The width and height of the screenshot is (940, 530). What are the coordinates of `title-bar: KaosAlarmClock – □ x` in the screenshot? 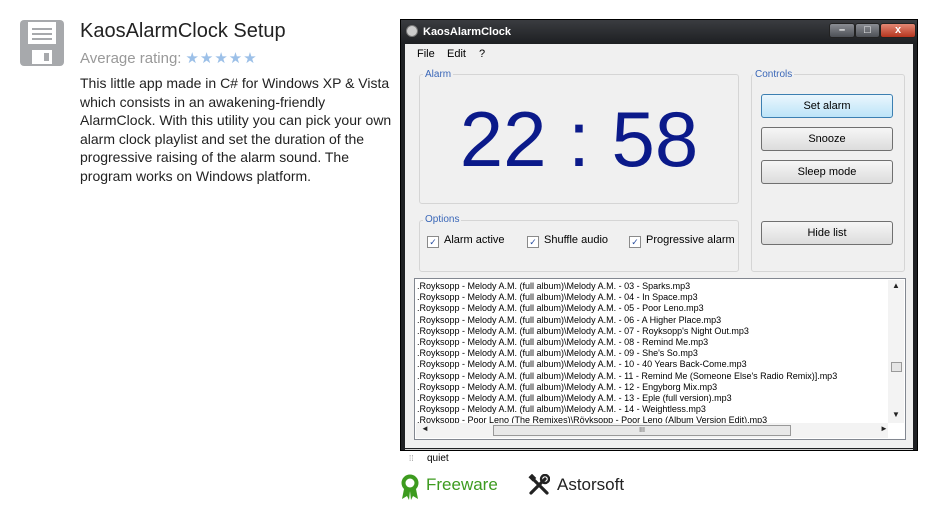 It's located at (659, 32).